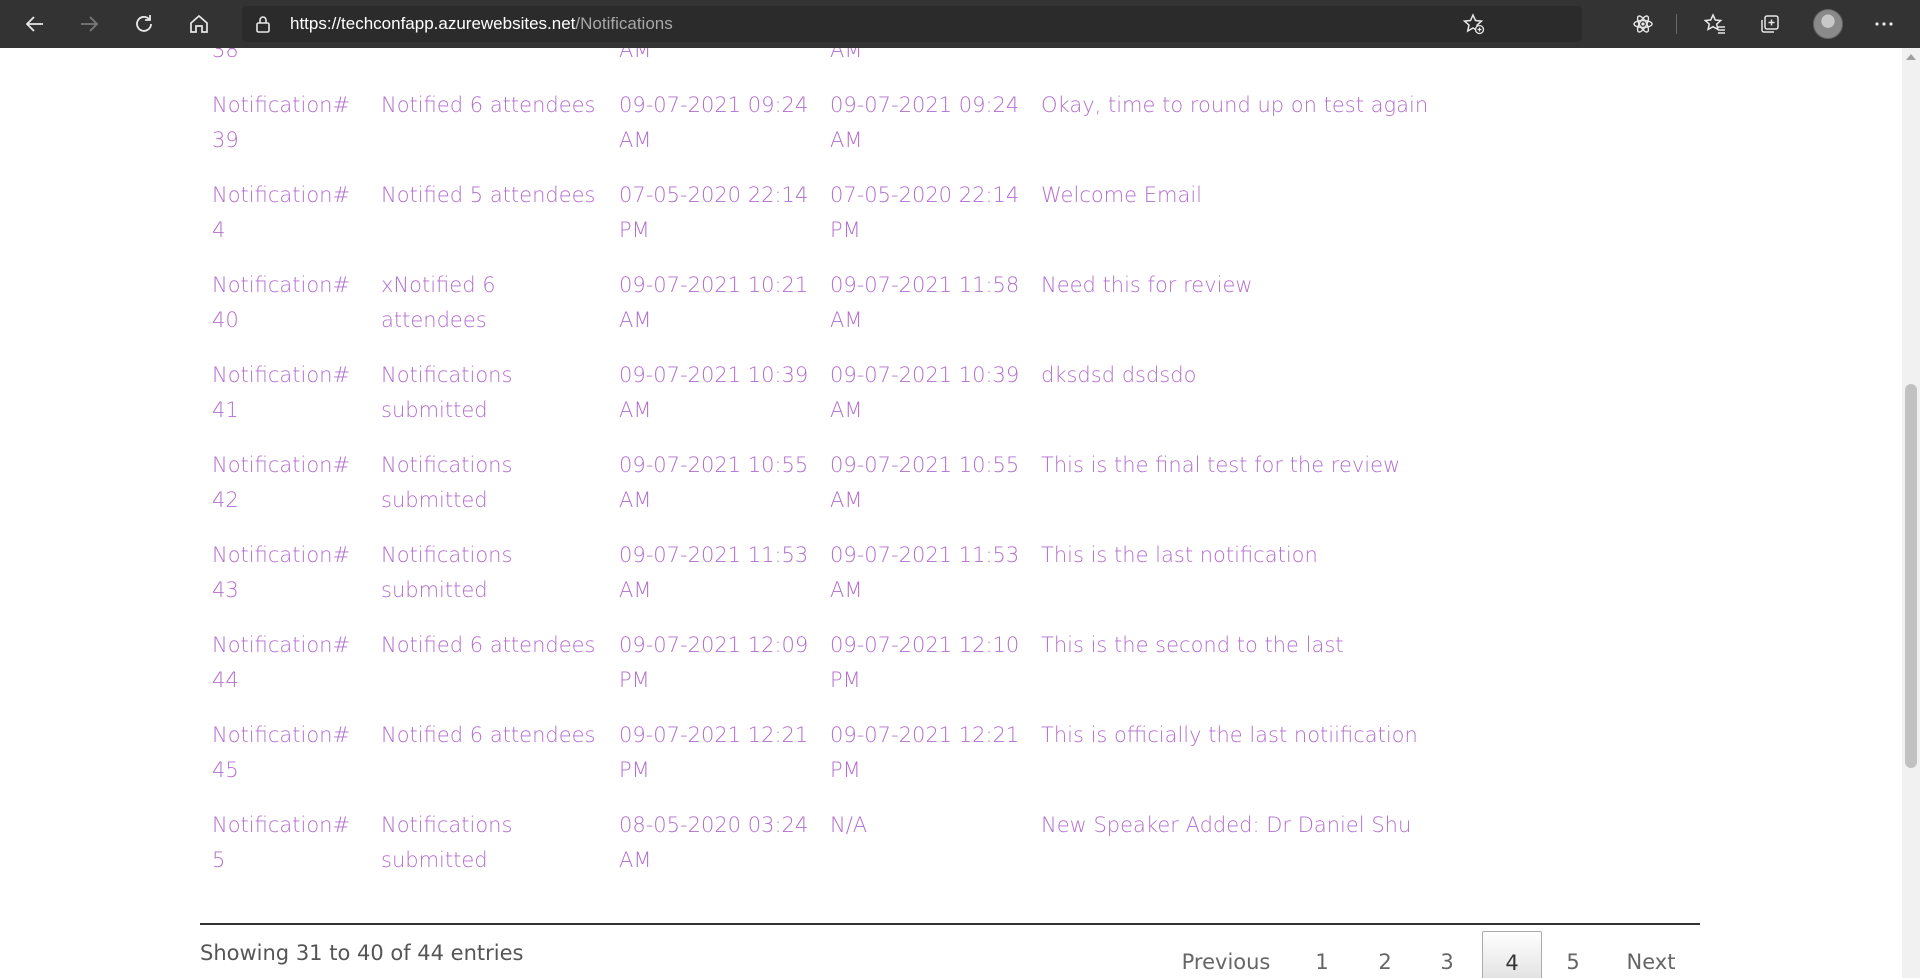 The height and width of the screenshot is (978, 1920). I want to click on submitted-date: 09-07-2021 12:21 PM, so click(714, 753).